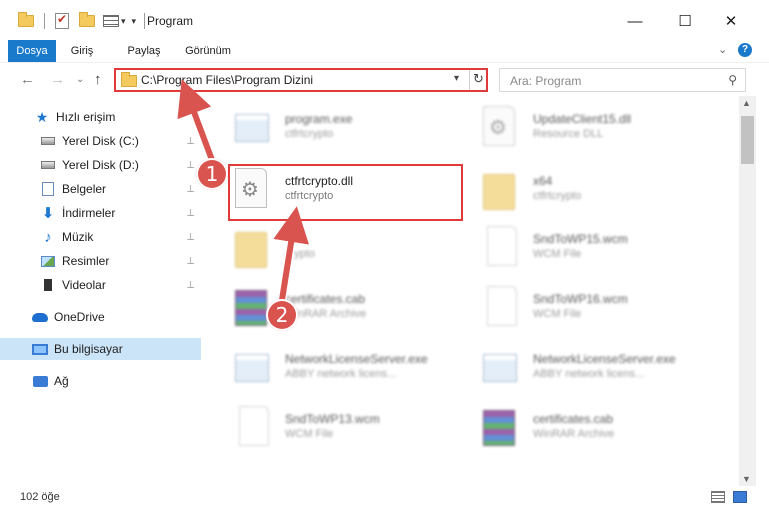 The width and height of the screenshot is (769, 525). Describe the element at coordinates (100, 237) in the screenshot. I see `sidebar-item-music: ♪ Müzik ⊥` at that location.